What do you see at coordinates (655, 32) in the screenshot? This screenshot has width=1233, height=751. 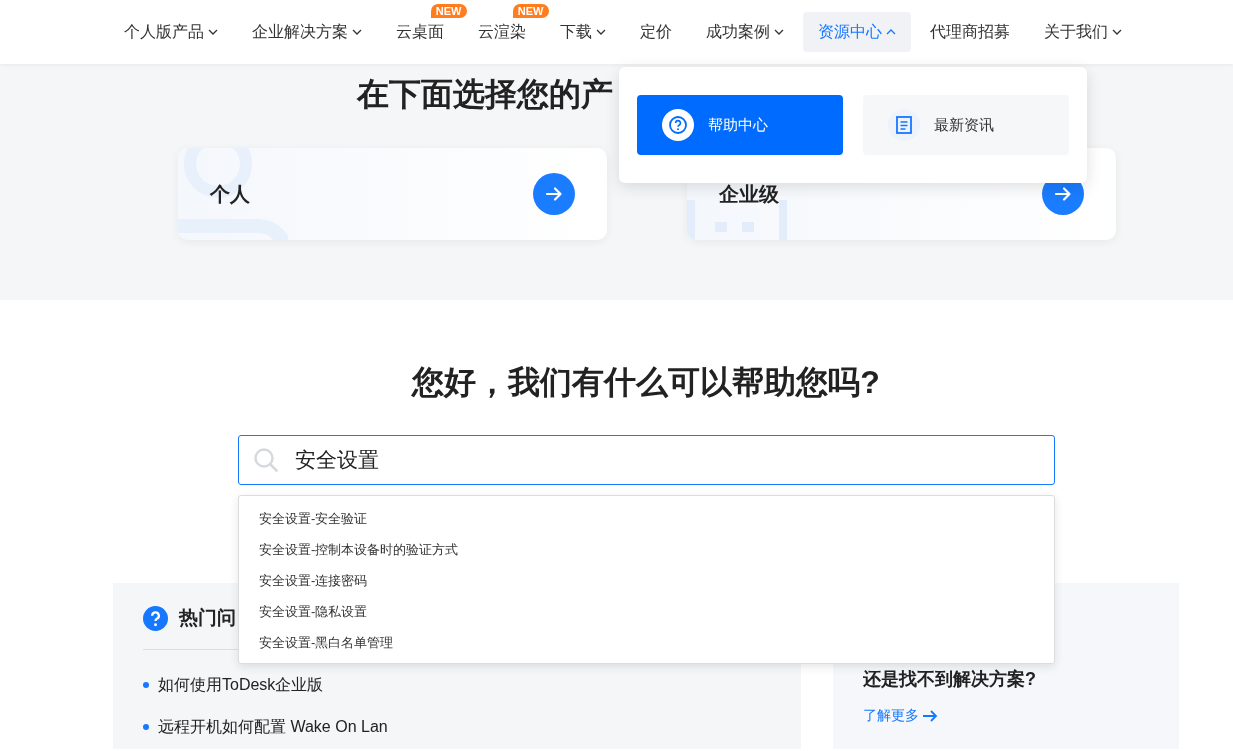 I see `nav-item: 定价` at bounding box center [655, 32].